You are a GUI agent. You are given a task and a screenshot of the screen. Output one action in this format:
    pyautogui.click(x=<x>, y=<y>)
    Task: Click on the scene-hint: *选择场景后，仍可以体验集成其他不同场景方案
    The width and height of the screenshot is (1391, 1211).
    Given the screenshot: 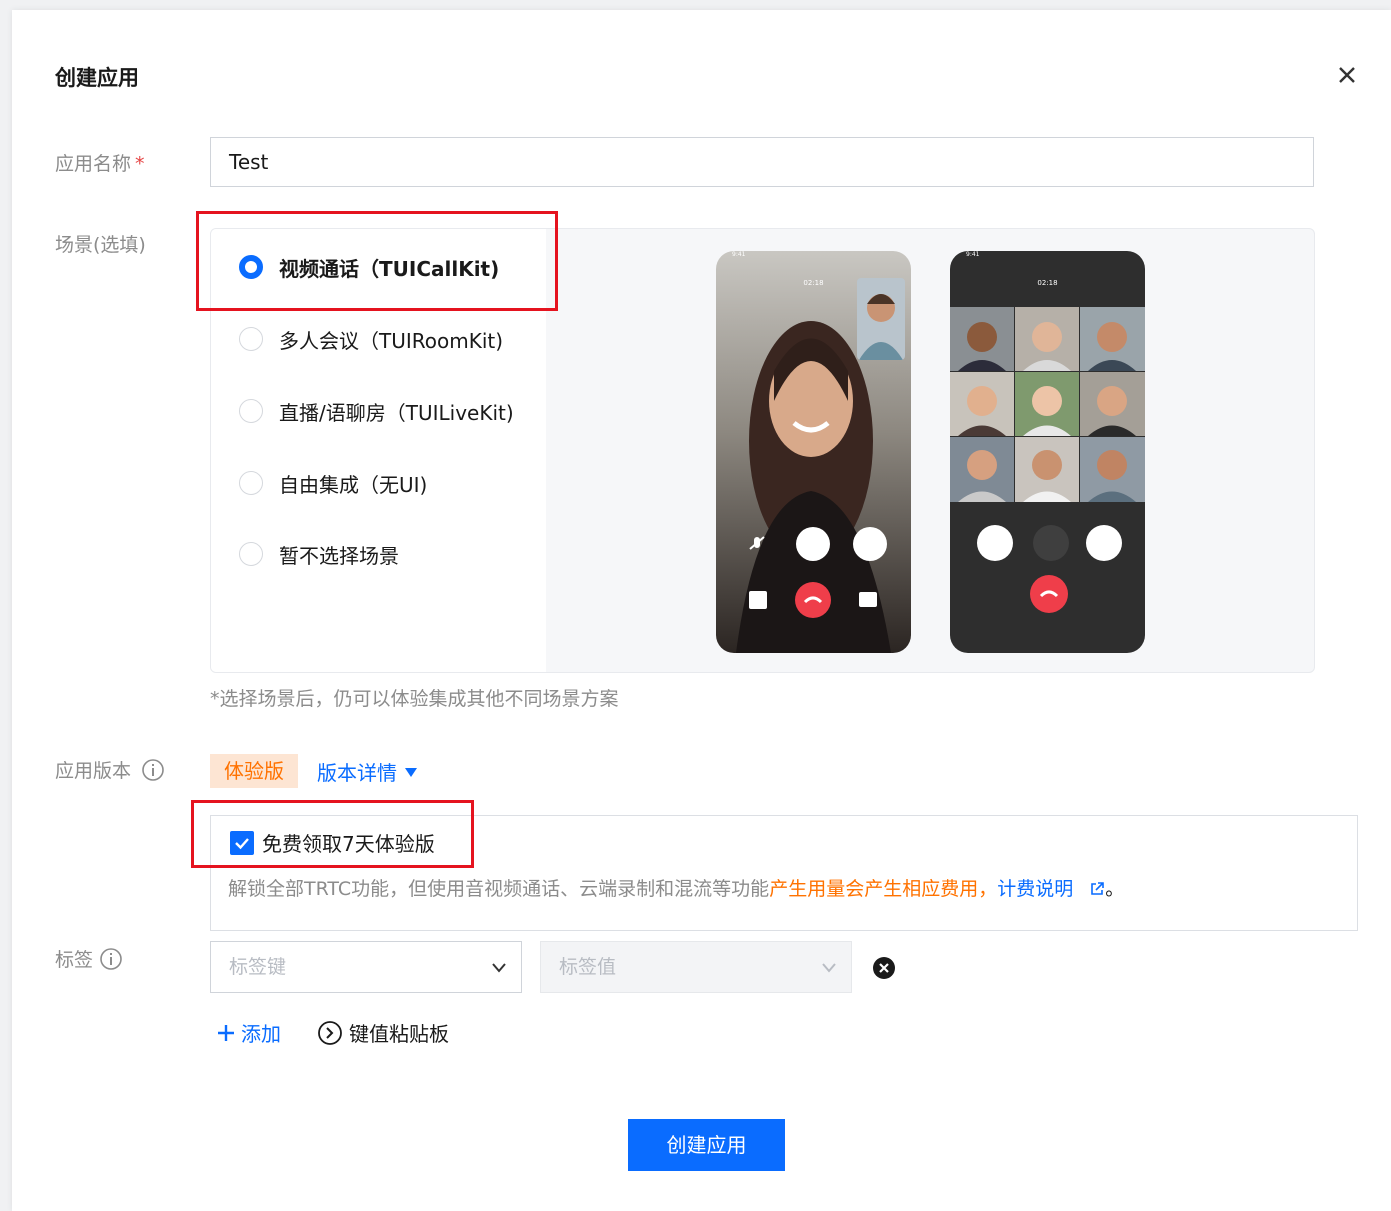 What is the action you would take?
    pyautogui.click(x=414, y=699)
    